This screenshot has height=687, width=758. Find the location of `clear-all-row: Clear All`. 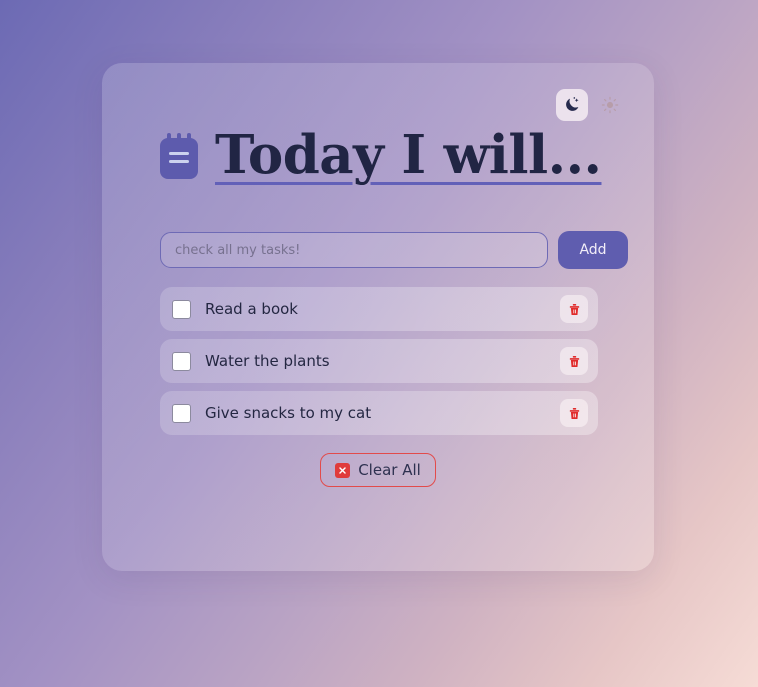

clear-all-row: Clear All is located at coordinates (378, 470).